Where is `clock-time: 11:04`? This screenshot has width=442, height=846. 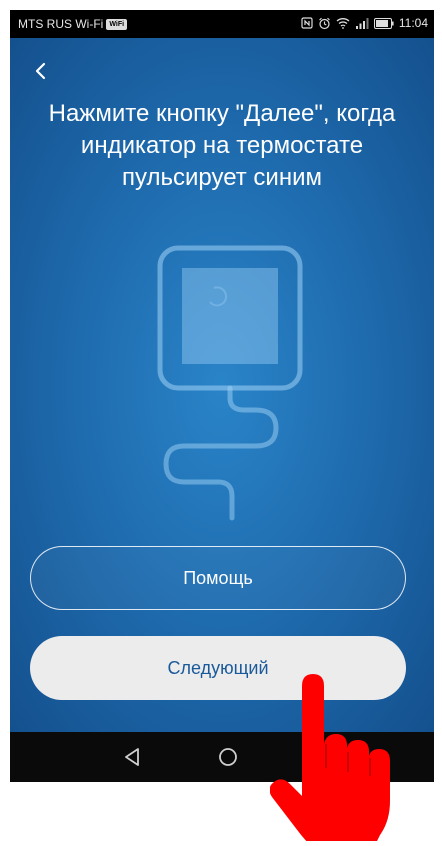 clock-time: 11:04 is located at coordinates (413, 23).